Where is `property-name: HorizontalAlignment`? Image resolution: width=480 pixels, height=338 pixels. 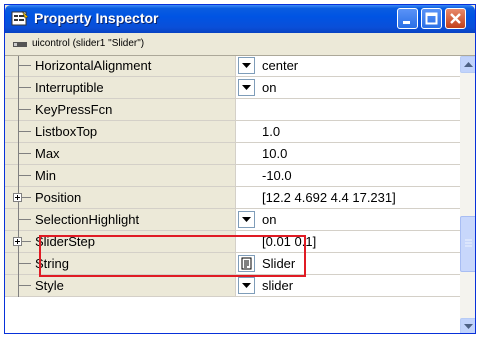
property-name: HorizontalAlignment is located at coordinates (93, 65).